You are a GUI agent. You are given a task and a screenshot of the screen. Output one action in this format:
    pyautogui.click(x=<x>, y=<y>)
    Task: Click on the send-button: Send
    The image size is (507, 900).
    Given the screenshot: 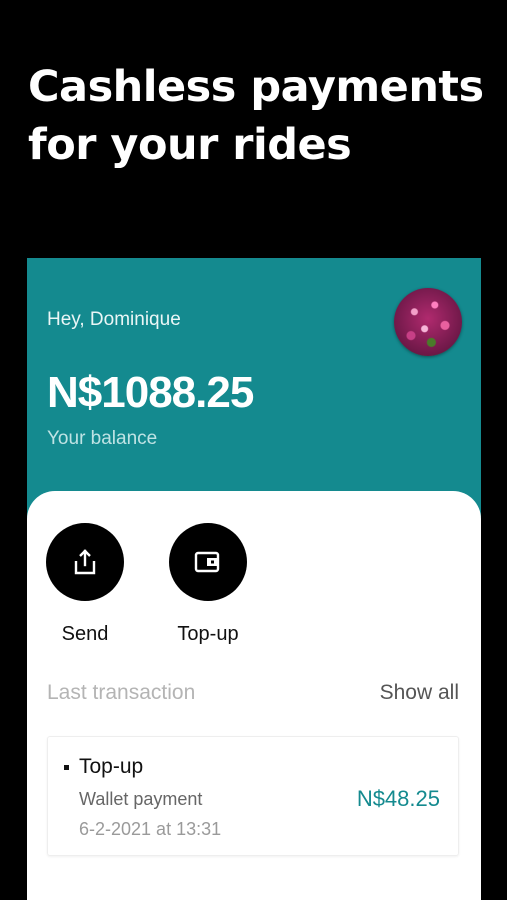 What is the action you would take?
    pyautogui.click(x=85, y=584)
    